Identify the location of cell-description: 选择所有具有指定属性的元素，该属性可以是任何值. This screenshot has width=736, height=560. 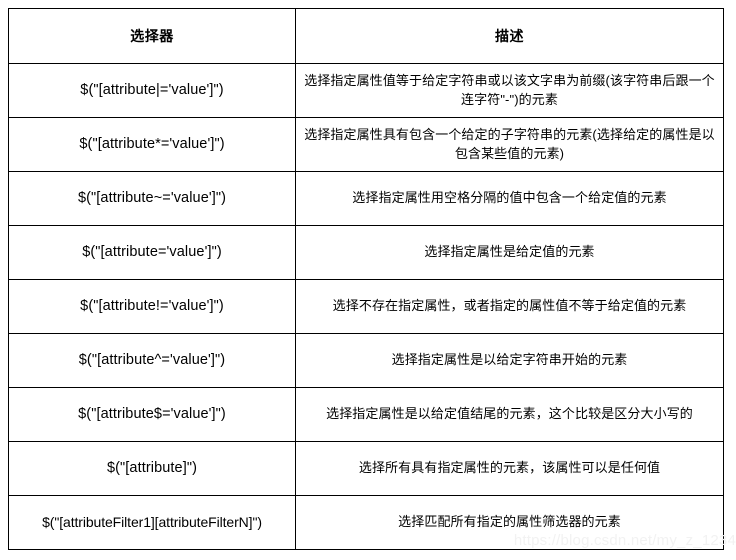
(509, 468).